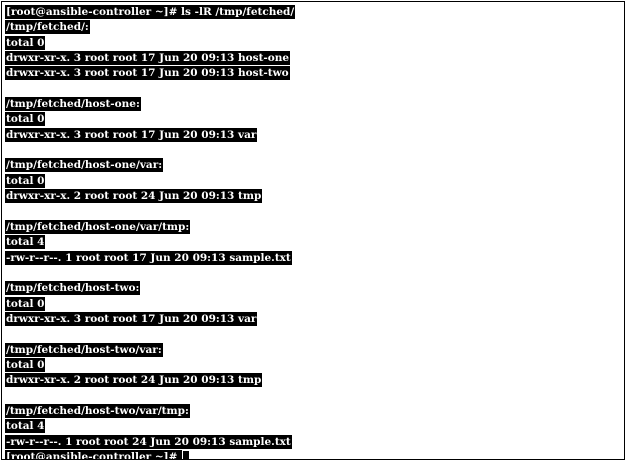 This screenshot has height=463, width=628. Describe the element at coordinates (84, 165) in the screenshot. I see `output-text: /tmp/fetched/host-one/var:` at that location.